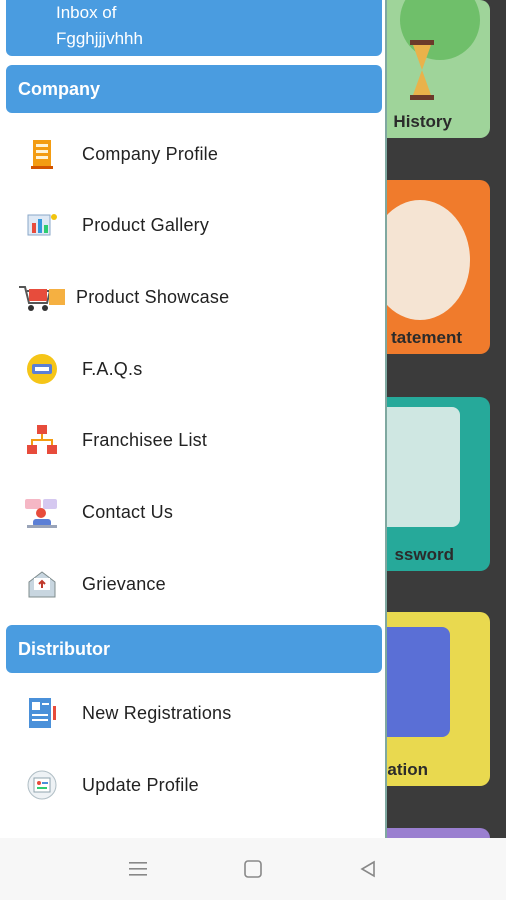  Describe the element at coordinates (128, 511) in the screenshot. I see `menu-item-label: Contact Us` at that location.